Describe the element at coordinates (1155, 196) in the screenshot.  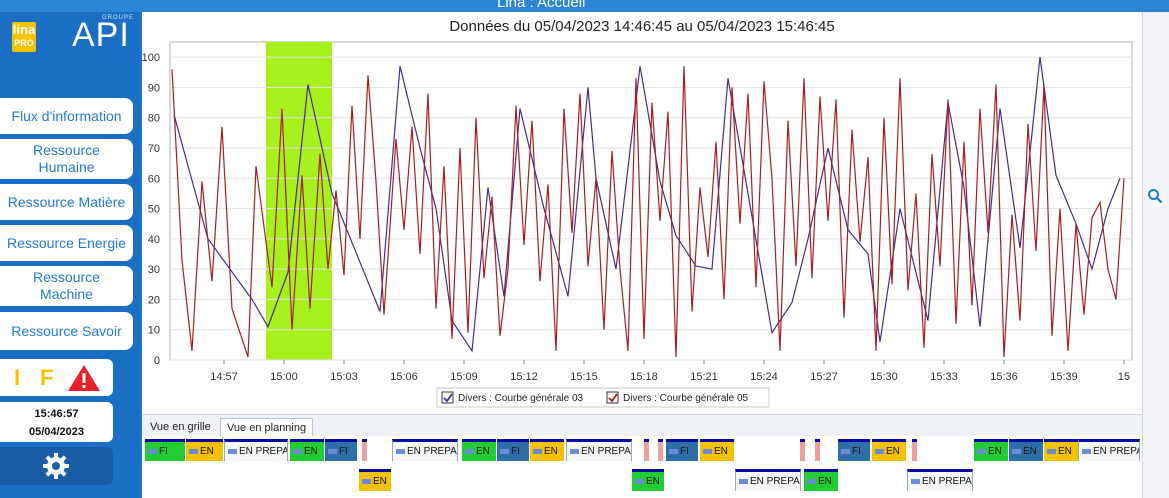
I see `search-icon` at that location.